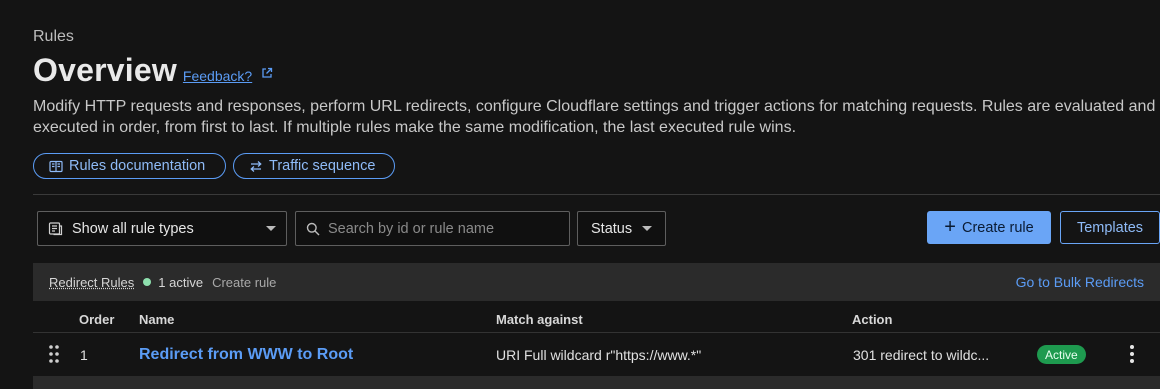  I want to click on rules-documentation-label: Rules documentation, so click(137, 166).